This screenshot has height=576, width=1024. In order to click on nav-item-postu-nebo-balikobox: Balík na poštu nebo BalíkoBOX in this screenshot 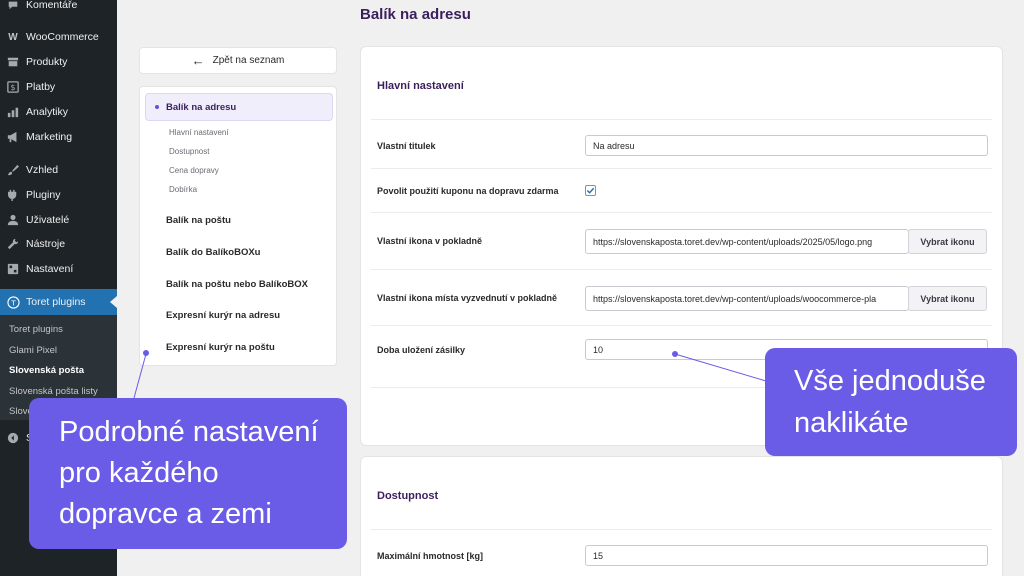, I will do `click(237, 284)`.